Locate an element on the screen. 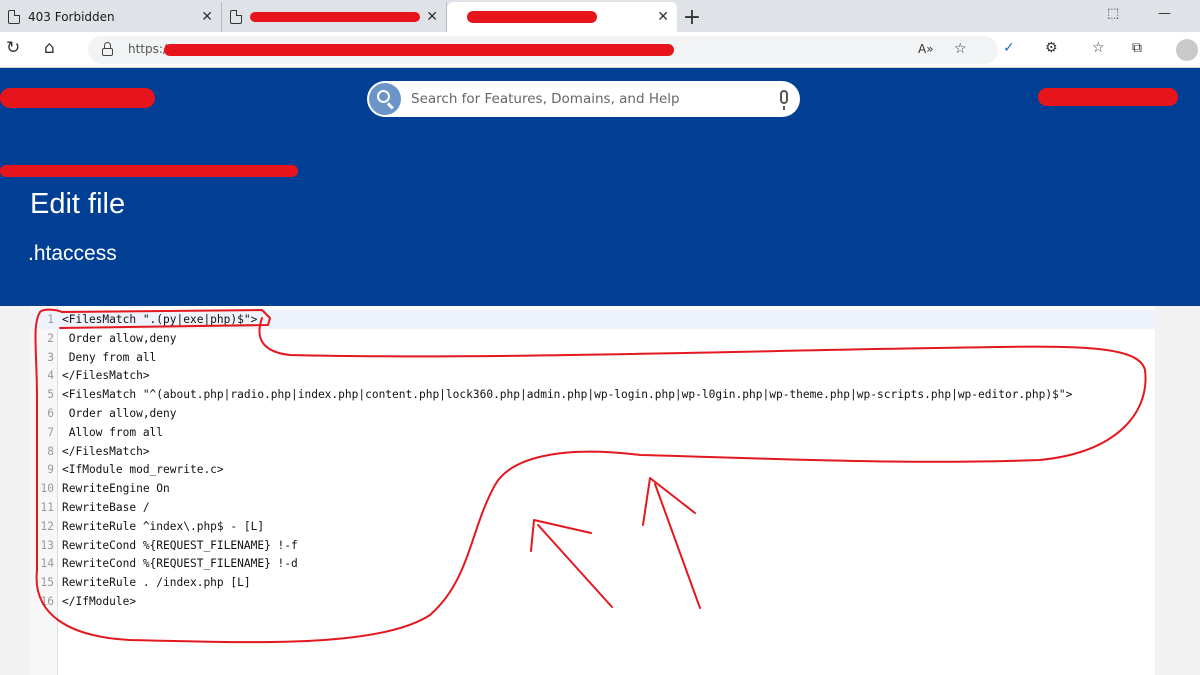  search-box is located at coordinates (583, 99).